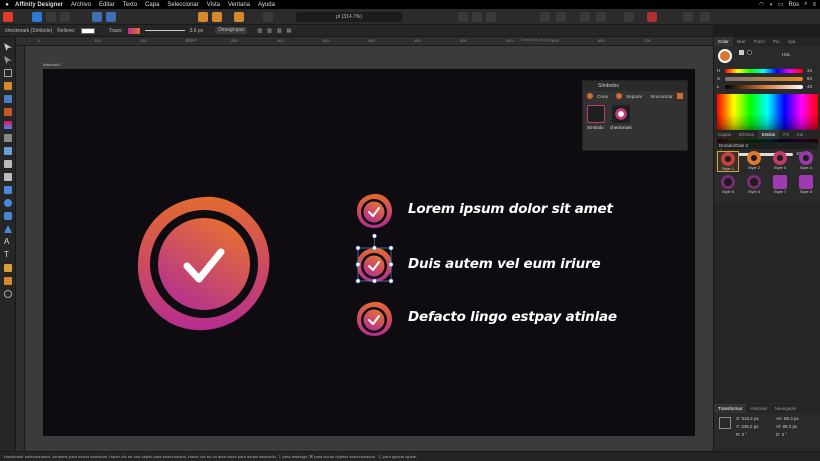  Describe the element at coordinates (81, 5) in the screenshot. I see `menu-archivo: Archivo` at that location.